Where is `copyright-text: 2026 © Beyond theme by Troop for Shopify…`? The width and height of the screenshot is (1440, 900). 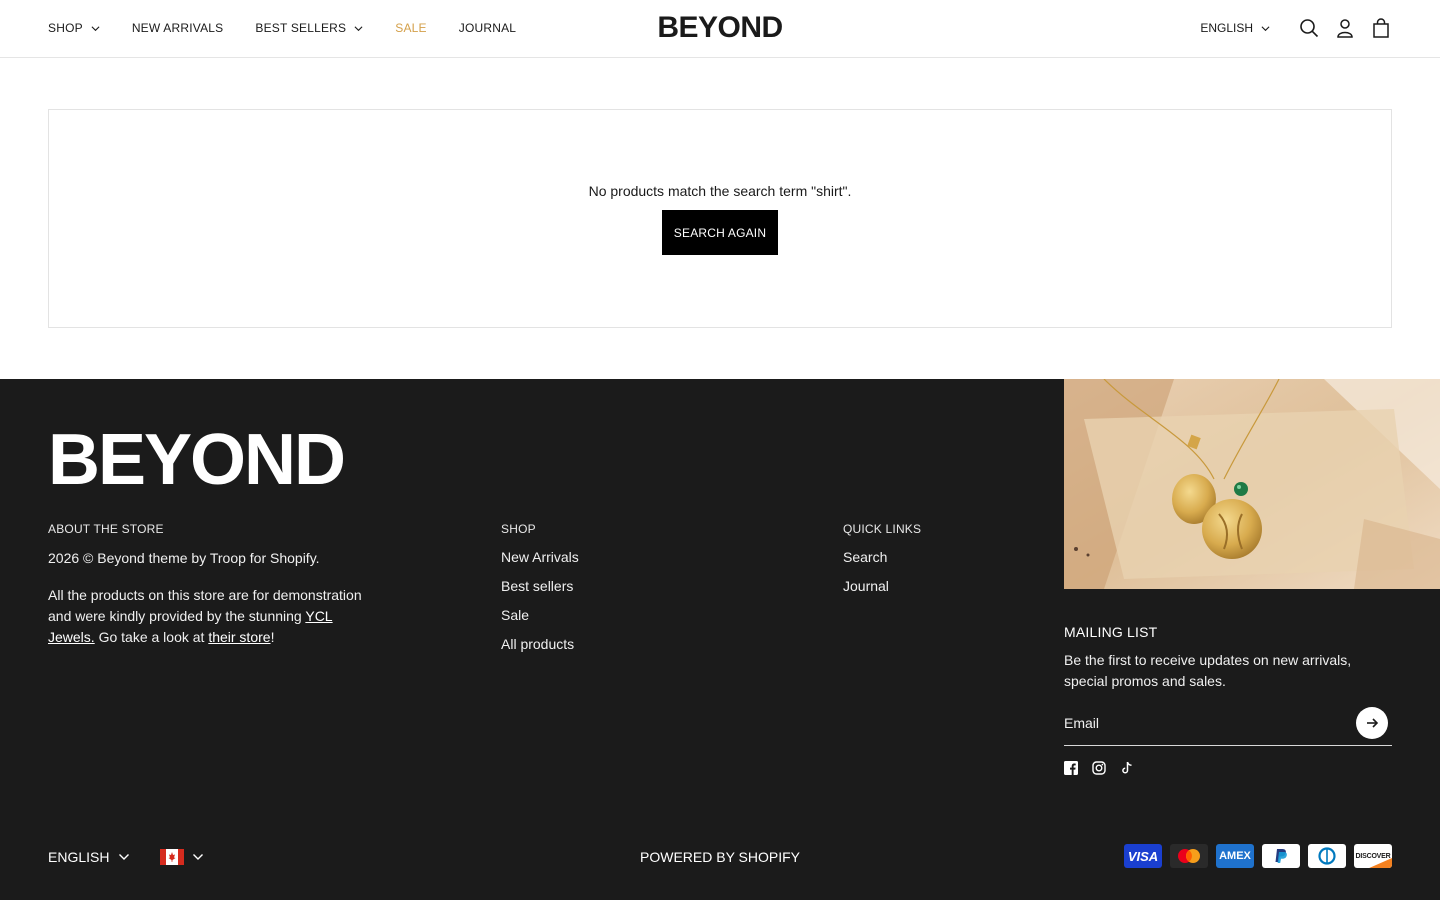
copyright-text: 2026 © Beyond theme by Troop for Shopify… is located at coordinates (184, 558).